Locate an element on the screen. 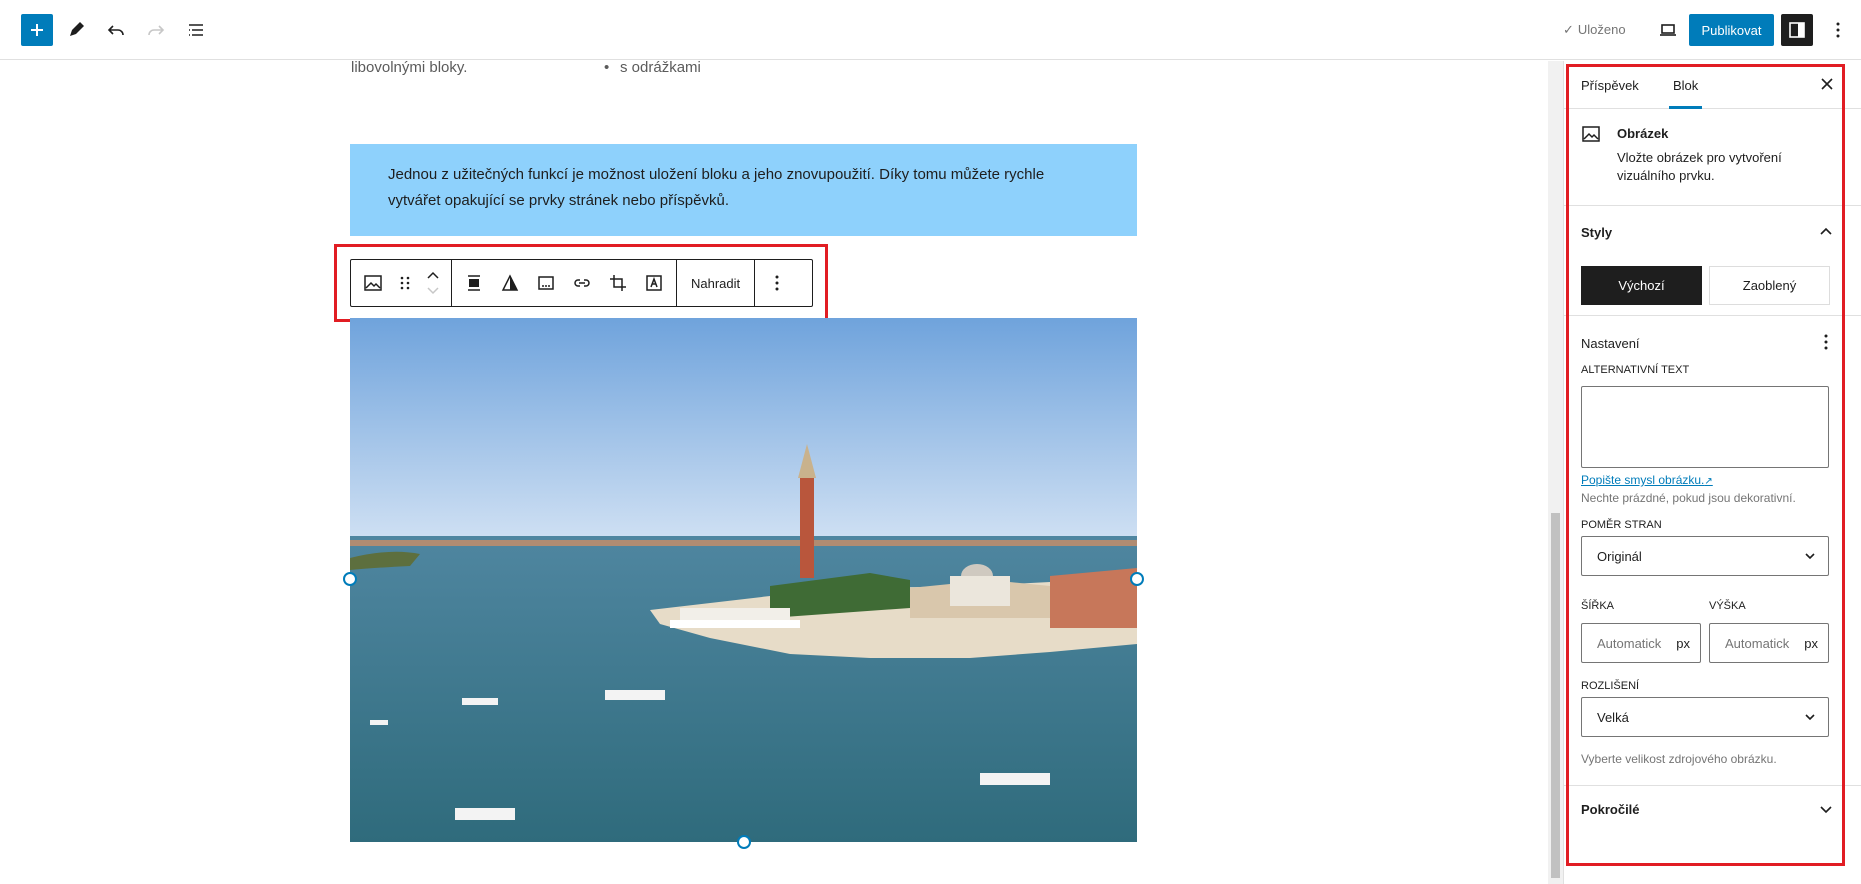 The width and height of the screenshot is (1861, 884). width-placeholder: Automatick is located at coordinates (1629, 643).